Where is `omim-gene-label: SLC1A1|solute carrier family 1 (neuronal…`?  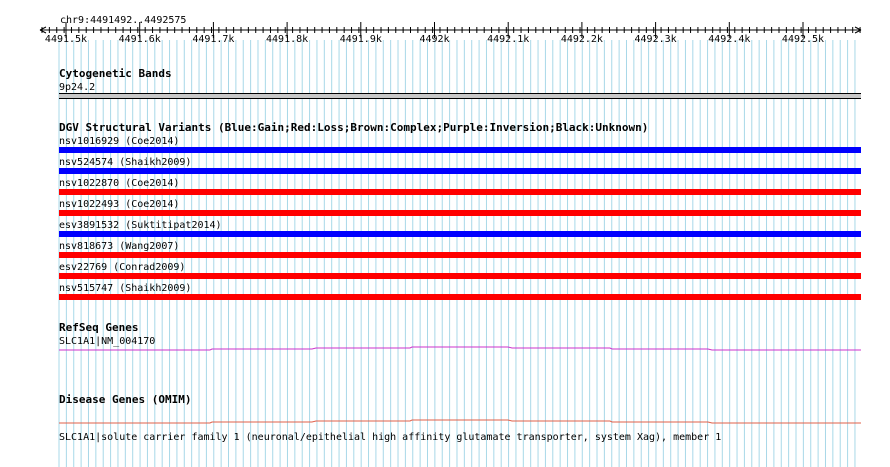 omim-gene-label: SLC1A1|solute carrier family 1 (neuronal… is located at coordinates (390, 437).